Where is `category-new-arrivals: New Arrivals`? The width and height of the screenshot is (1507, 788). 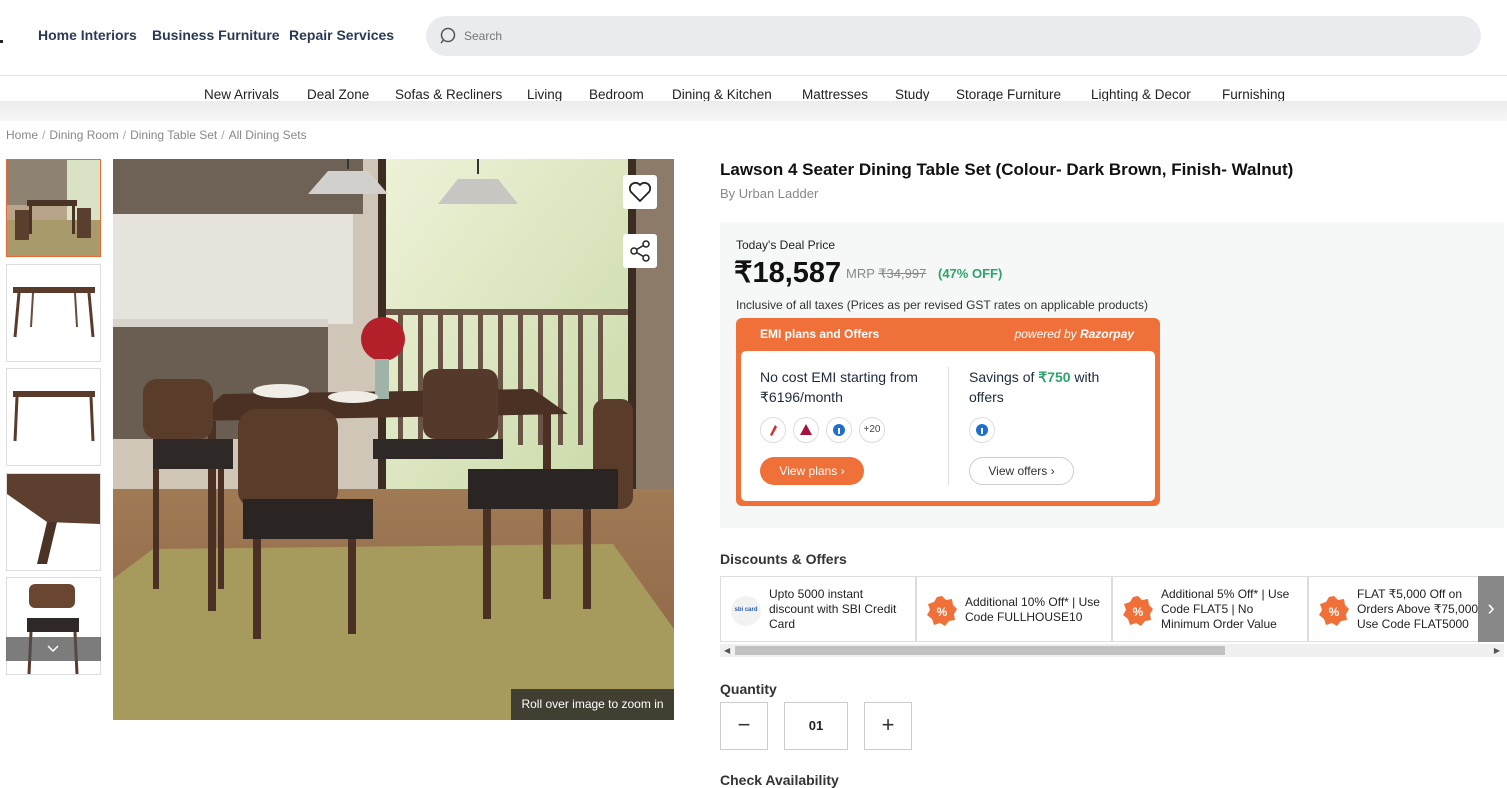 category-new-arrivals: New Arrivals is located at coordinates (241, 94).